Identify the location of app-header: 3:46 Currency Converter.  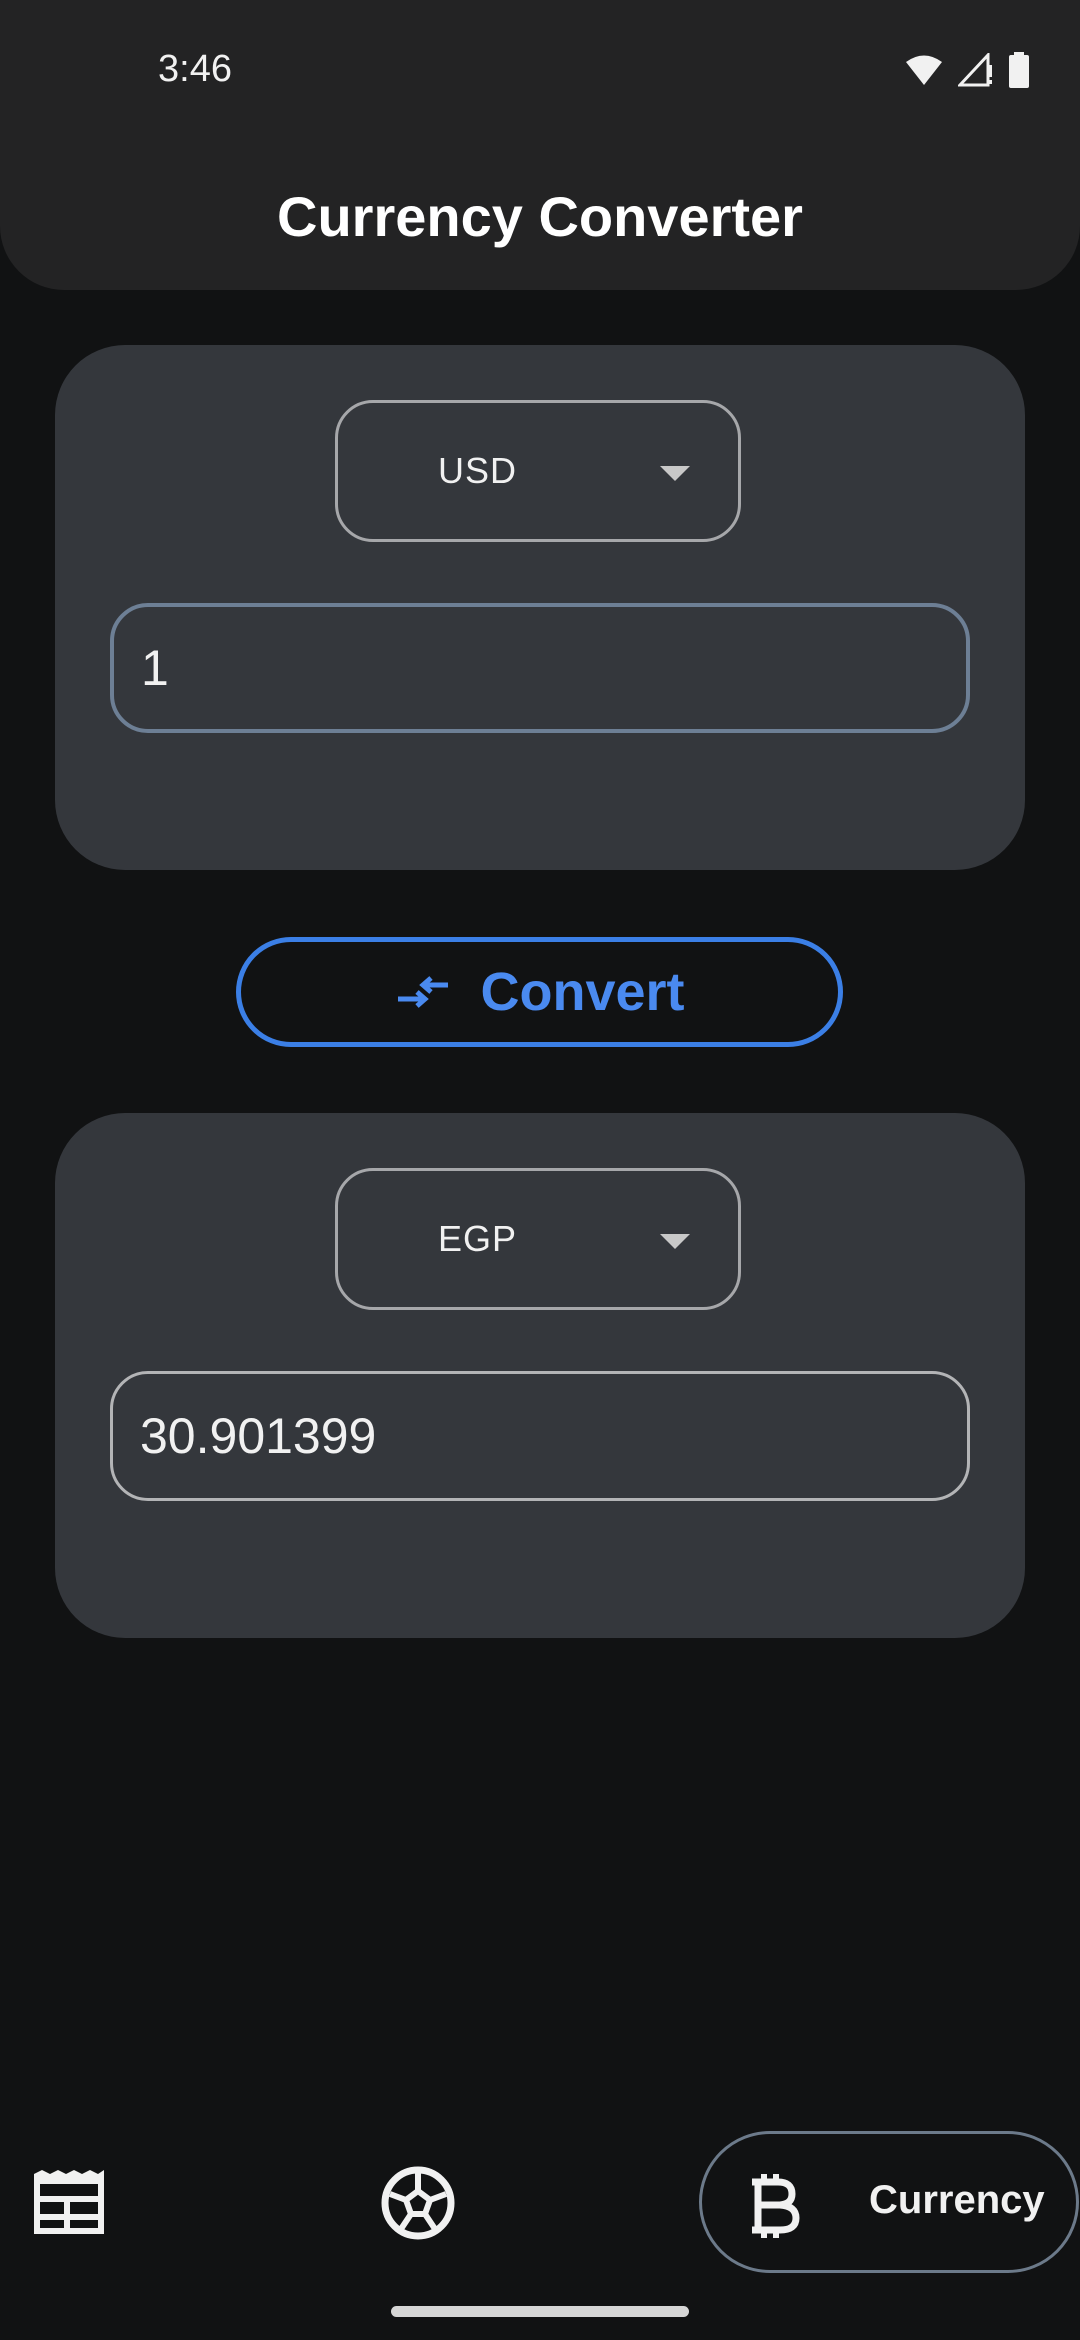
(540, 145).